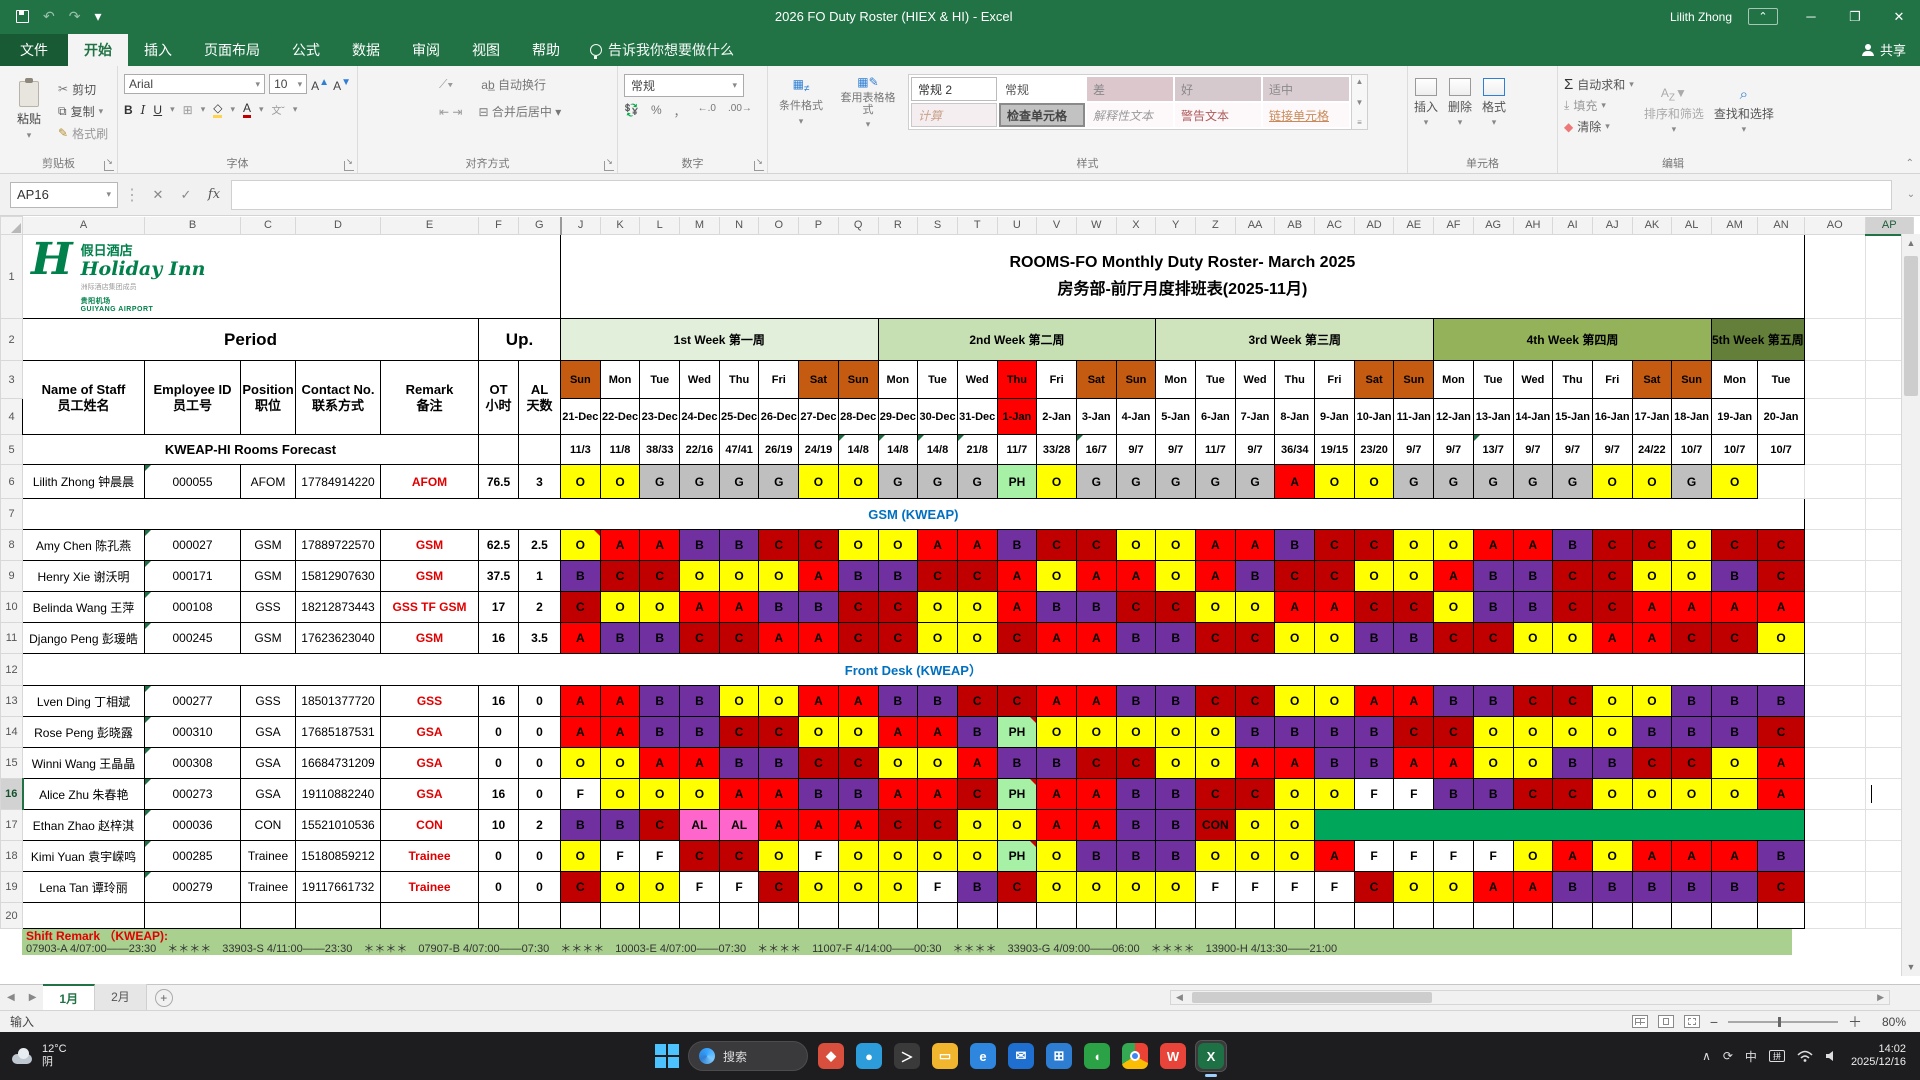  What do you see at coordinates (1334, 449) in the screenshot?
I see `forecast-cell: 19/15` at bounding box center [1334, 449].